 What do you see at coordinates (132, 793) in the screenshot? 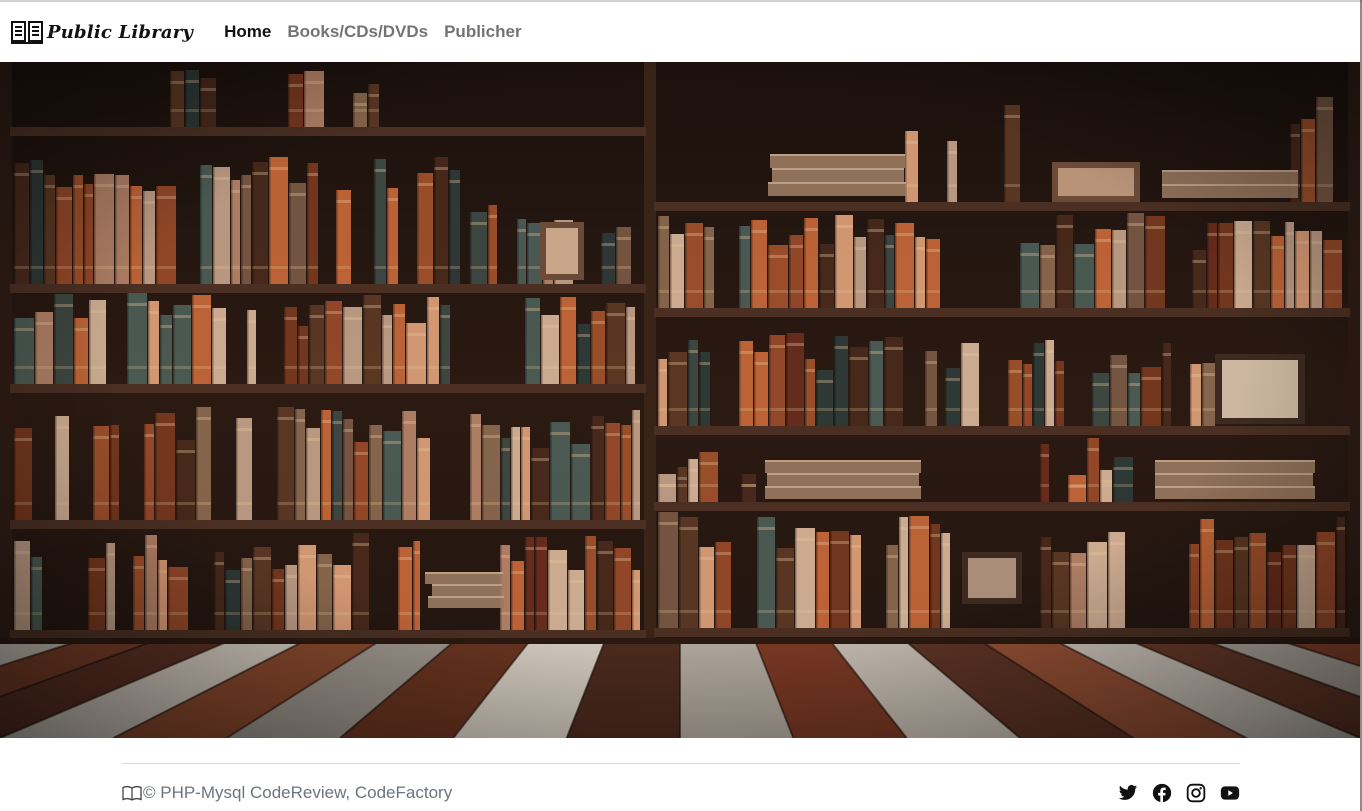
I see `open-book-icon` at bounding box center [132, 793].